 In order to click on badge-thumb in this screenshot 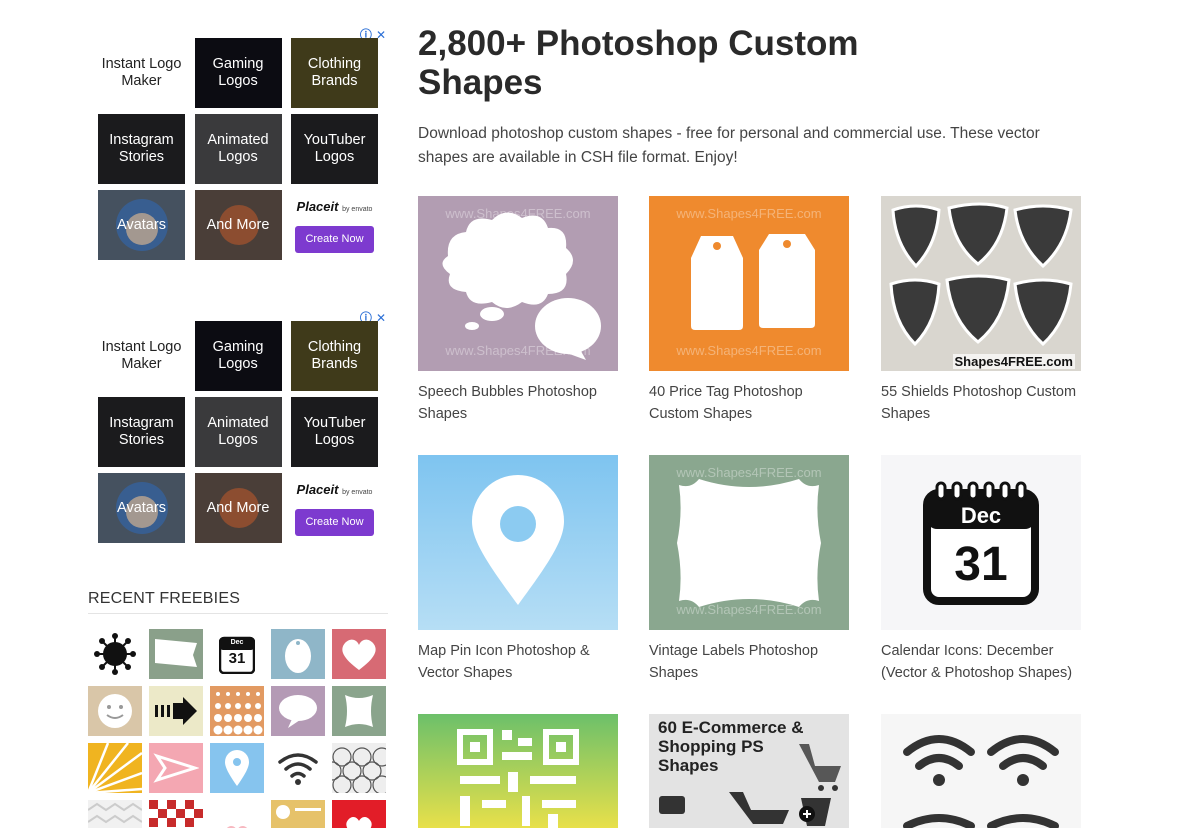, I will do `click(298, 814)`.